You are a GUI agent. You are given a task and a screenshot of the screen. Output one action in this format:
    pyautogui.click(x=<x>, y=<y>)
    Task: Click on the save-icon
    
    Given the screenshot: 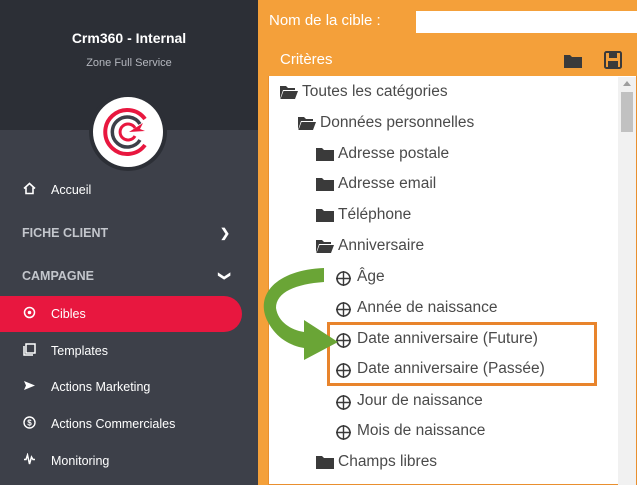 What is the action you would take?
    pyautogui.click(x=613, y=60)
    